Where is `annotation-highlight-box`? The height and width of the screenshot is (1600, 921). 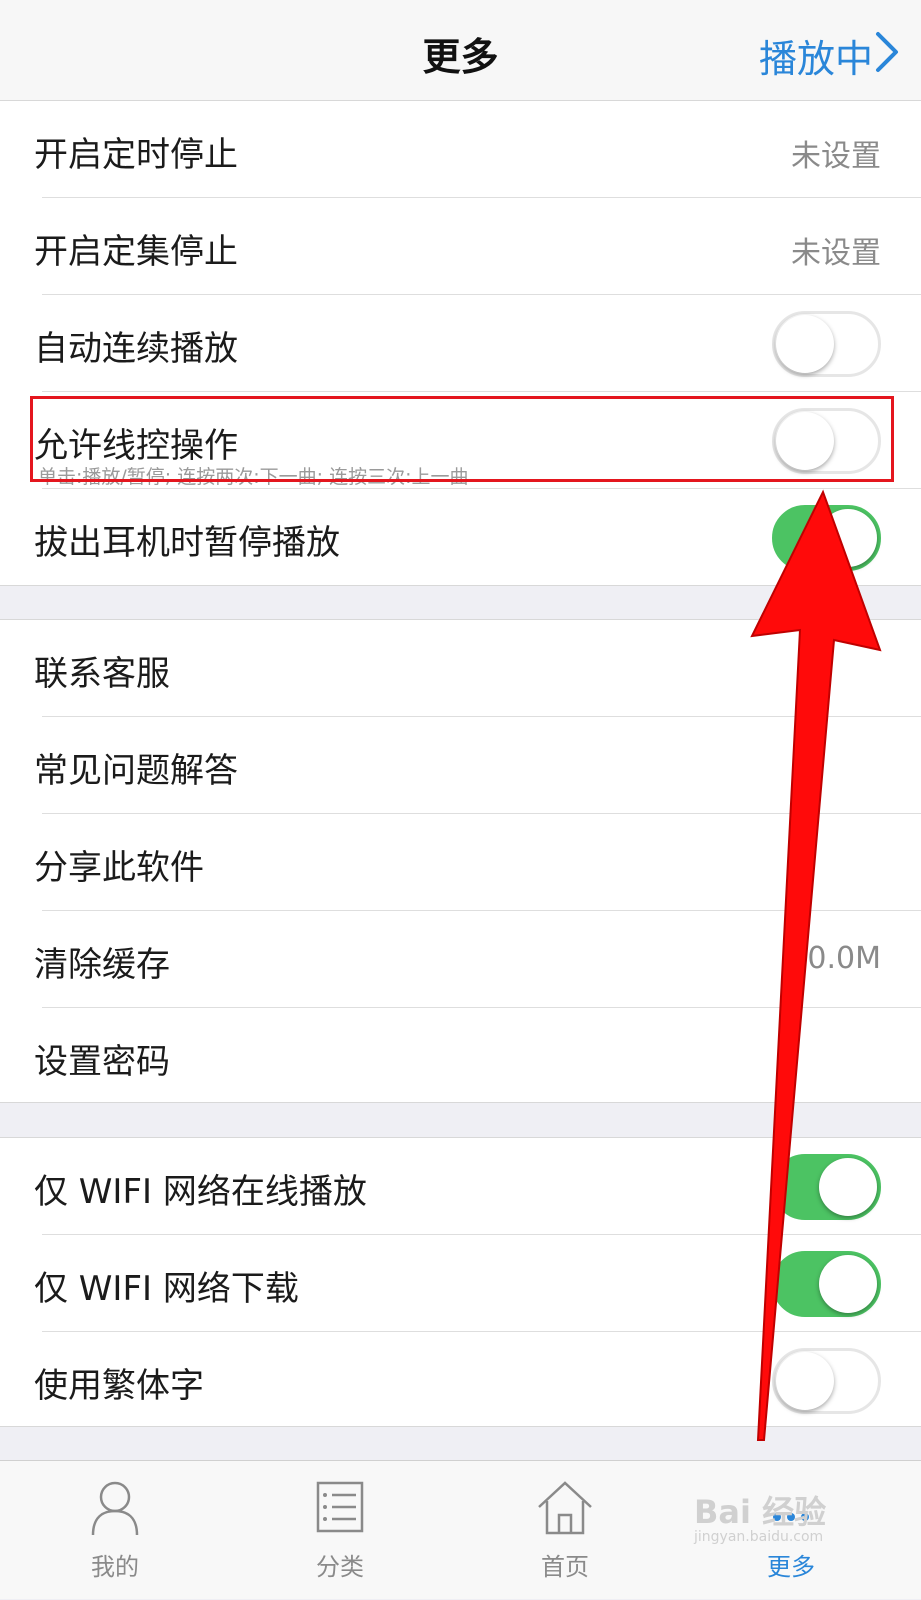
annotation-highlight-box is located at coordinates (462, 439).